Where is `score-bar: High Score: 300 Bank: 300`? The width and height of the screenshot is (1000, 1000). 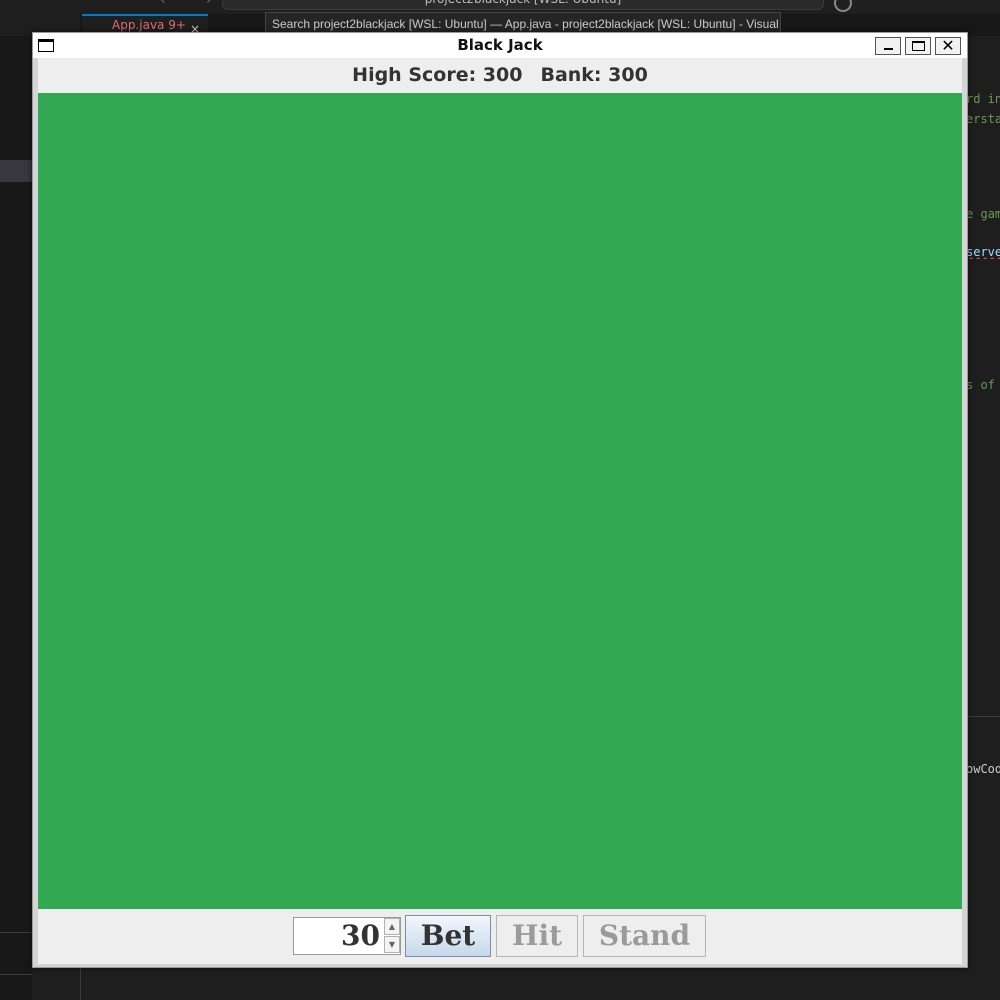
score-bar: High Score: 300 Bank: 300 is located at coordinates (500, 75).